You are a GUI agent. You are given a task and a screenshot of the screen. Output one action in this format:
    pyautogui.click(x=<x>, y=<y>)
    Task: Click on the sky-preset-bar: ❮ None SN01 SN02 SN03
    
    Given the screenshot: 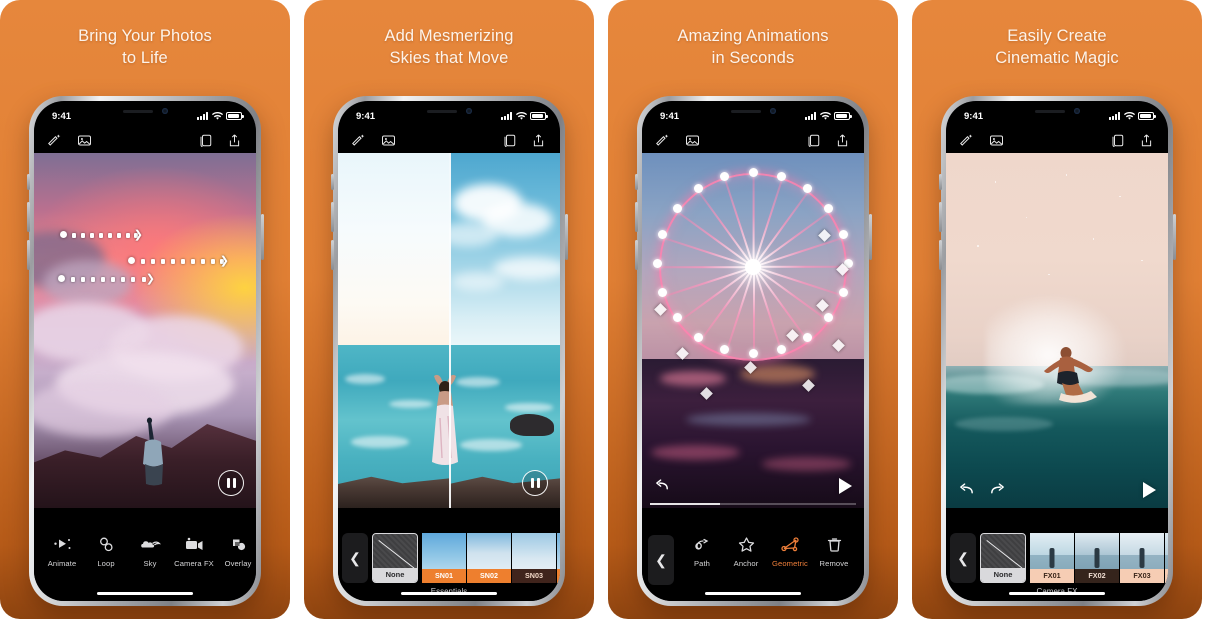 What is the action you would take?
    pyautogui.click(x=449, y=563)
    